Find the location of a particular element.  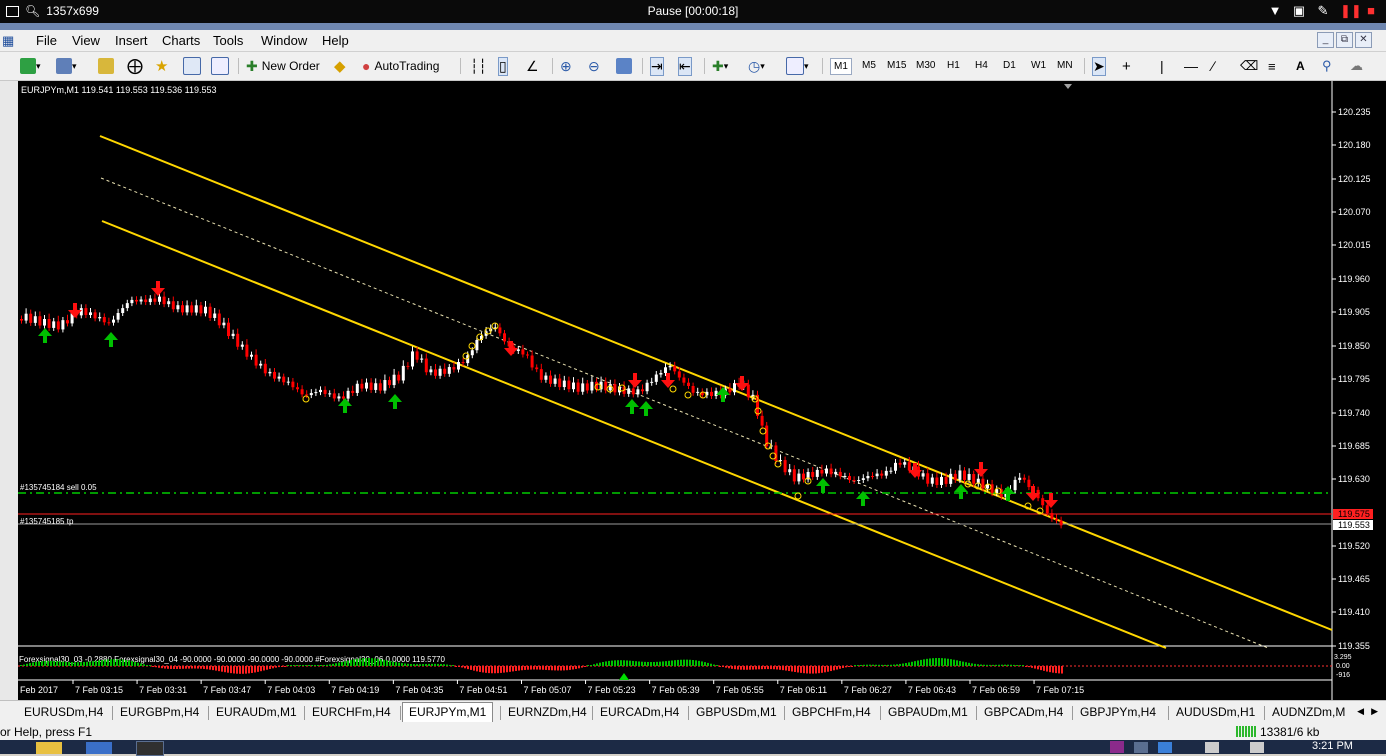

tabs-scroll-right-icon: ▶ is located at coordinates (1374, 711).